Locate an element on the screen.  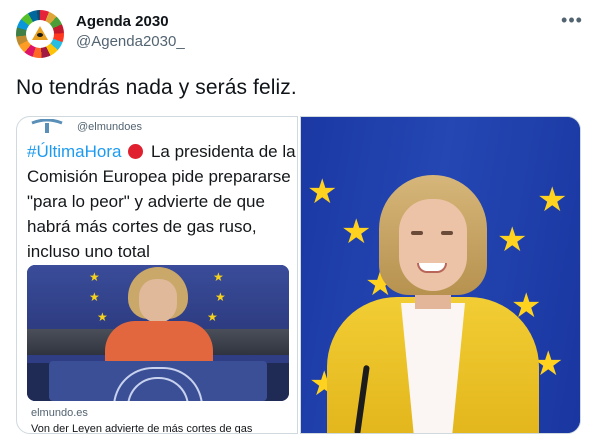
hashtag-link: #ÚltimaHora is located at coordinates (74, 151).